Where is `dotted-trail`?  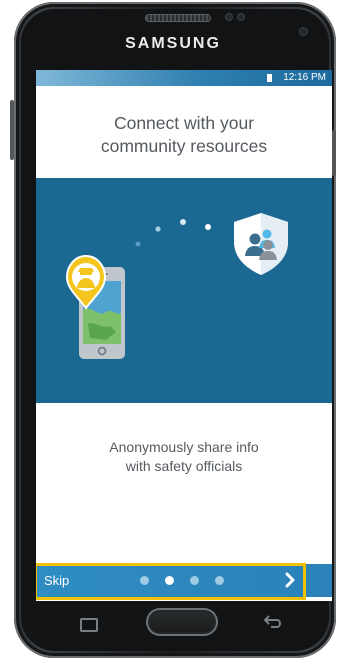
dotted-trail is located at coordinates (173, 233).